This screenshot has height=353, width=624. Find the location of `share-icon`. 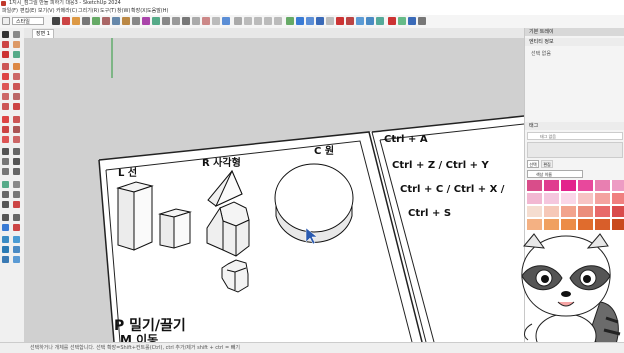

share-icon is located at coordinates (412, 21).